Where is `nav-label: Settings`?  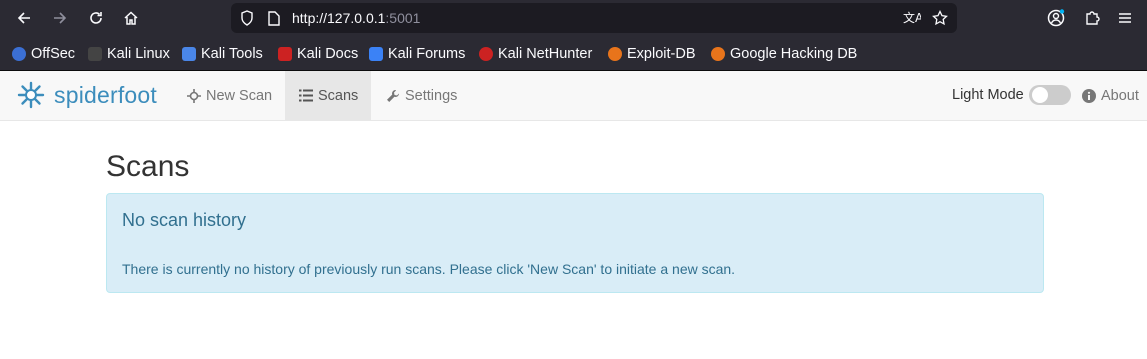 nav-label: Settings is located at coordinates (431, 95).